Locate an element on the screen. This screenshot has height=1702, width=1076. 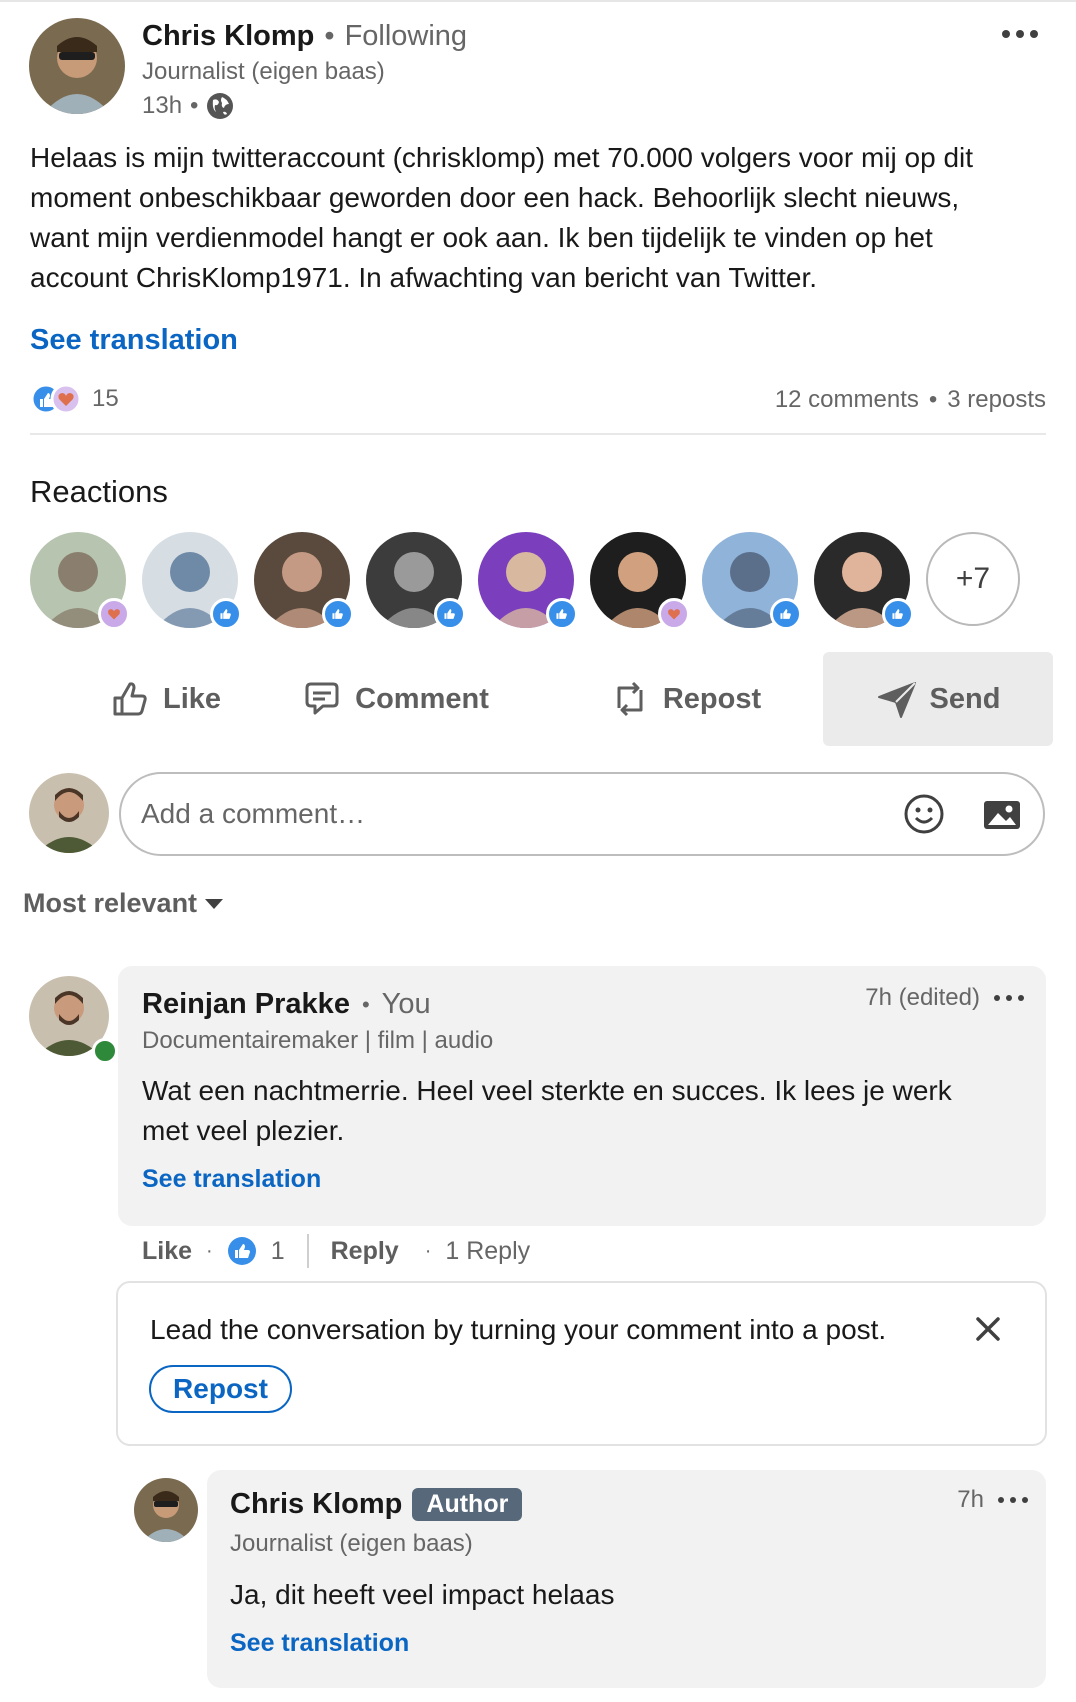
author-badge: Author is located at coordinates (467, 1504).